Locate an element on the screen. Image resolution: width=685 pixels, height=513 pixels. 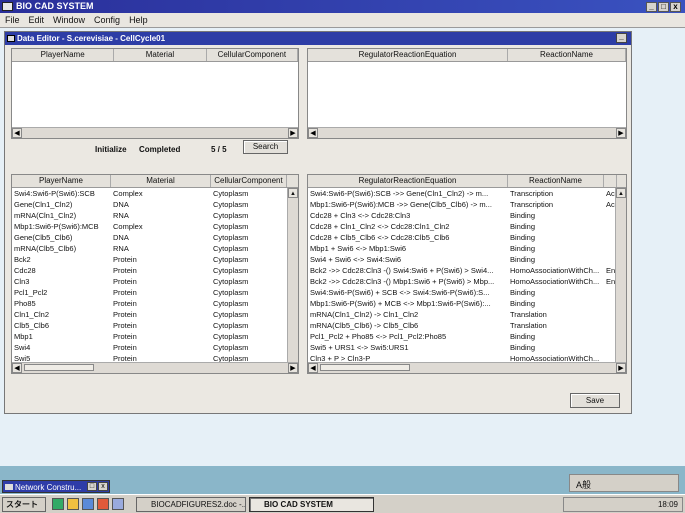
table-row: Bck2 Protein Cytoplasm is located at coordinates (155, 259).